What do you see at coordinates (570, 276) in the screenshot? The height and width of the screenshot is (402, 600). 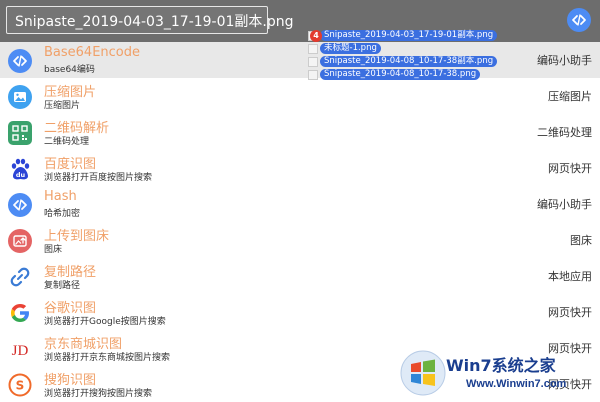 I see `item-category: 本地应用` at bounding box center [570, 276].